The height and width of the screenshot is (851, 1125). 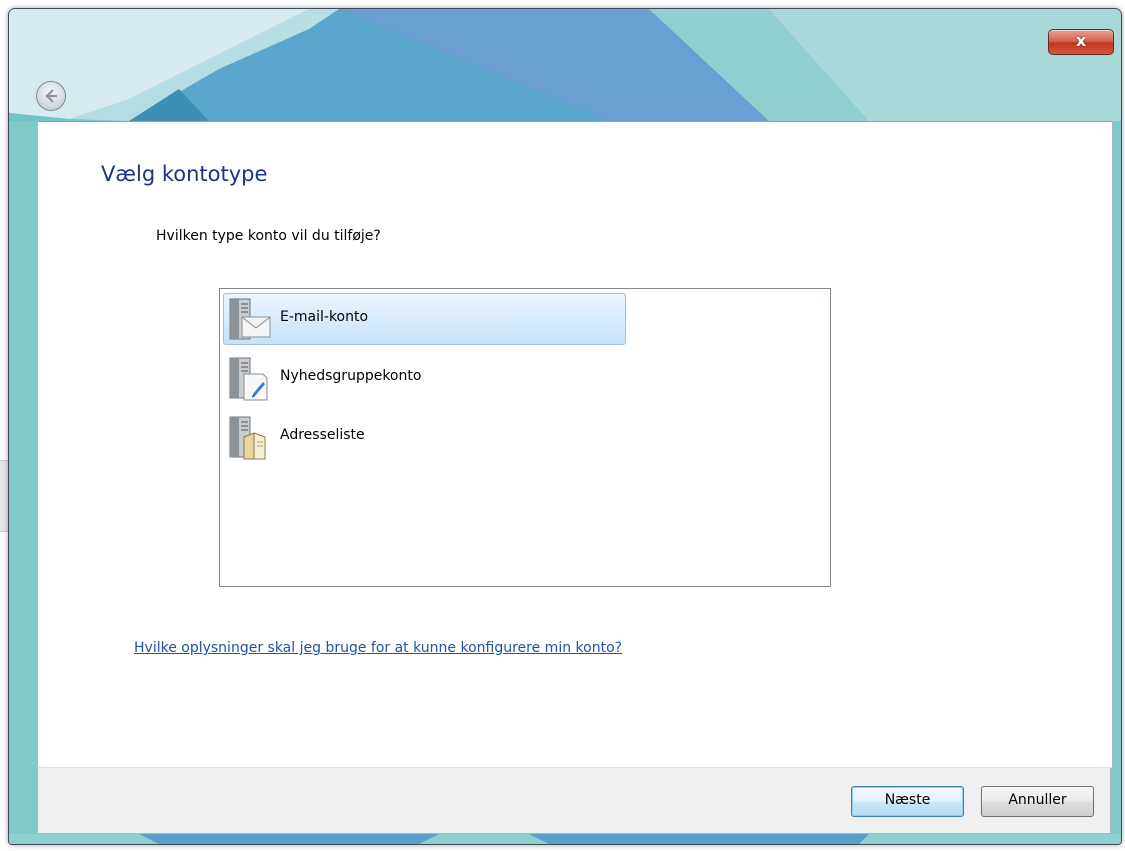 I want to click on dialog-footer: Næste Annuller, so click(x=574, y=800).